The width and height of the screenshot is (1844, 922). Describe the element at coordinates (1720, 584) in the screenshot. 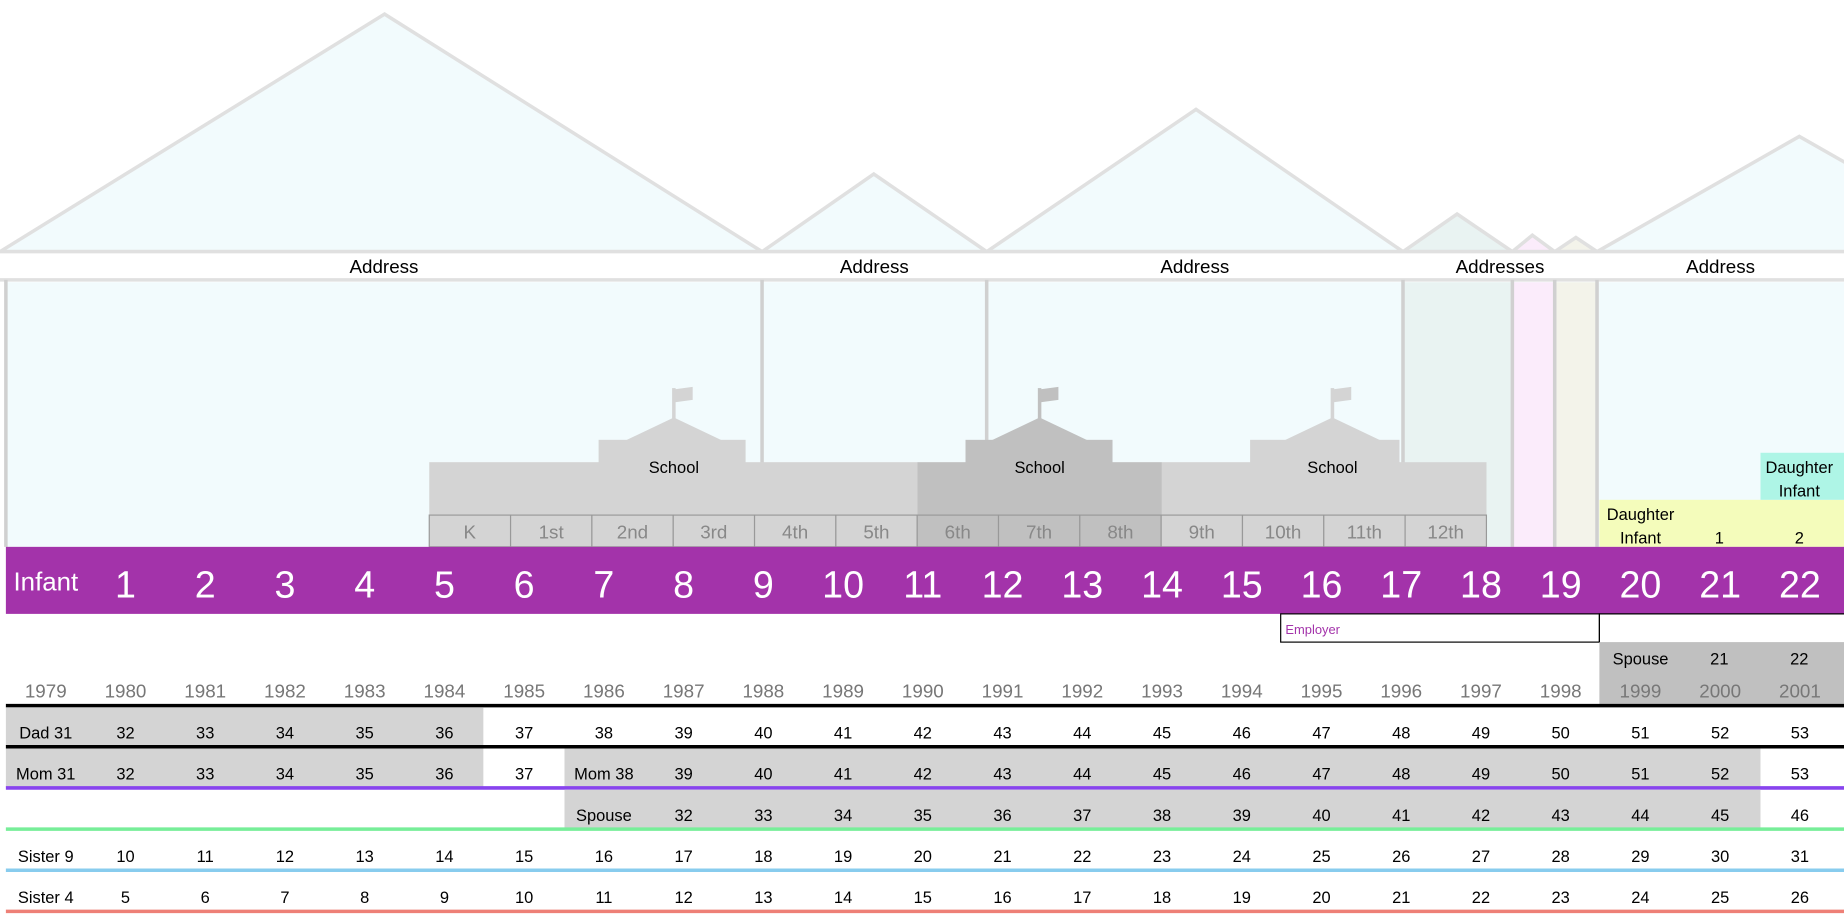

I see `age-label: 21` at that location.